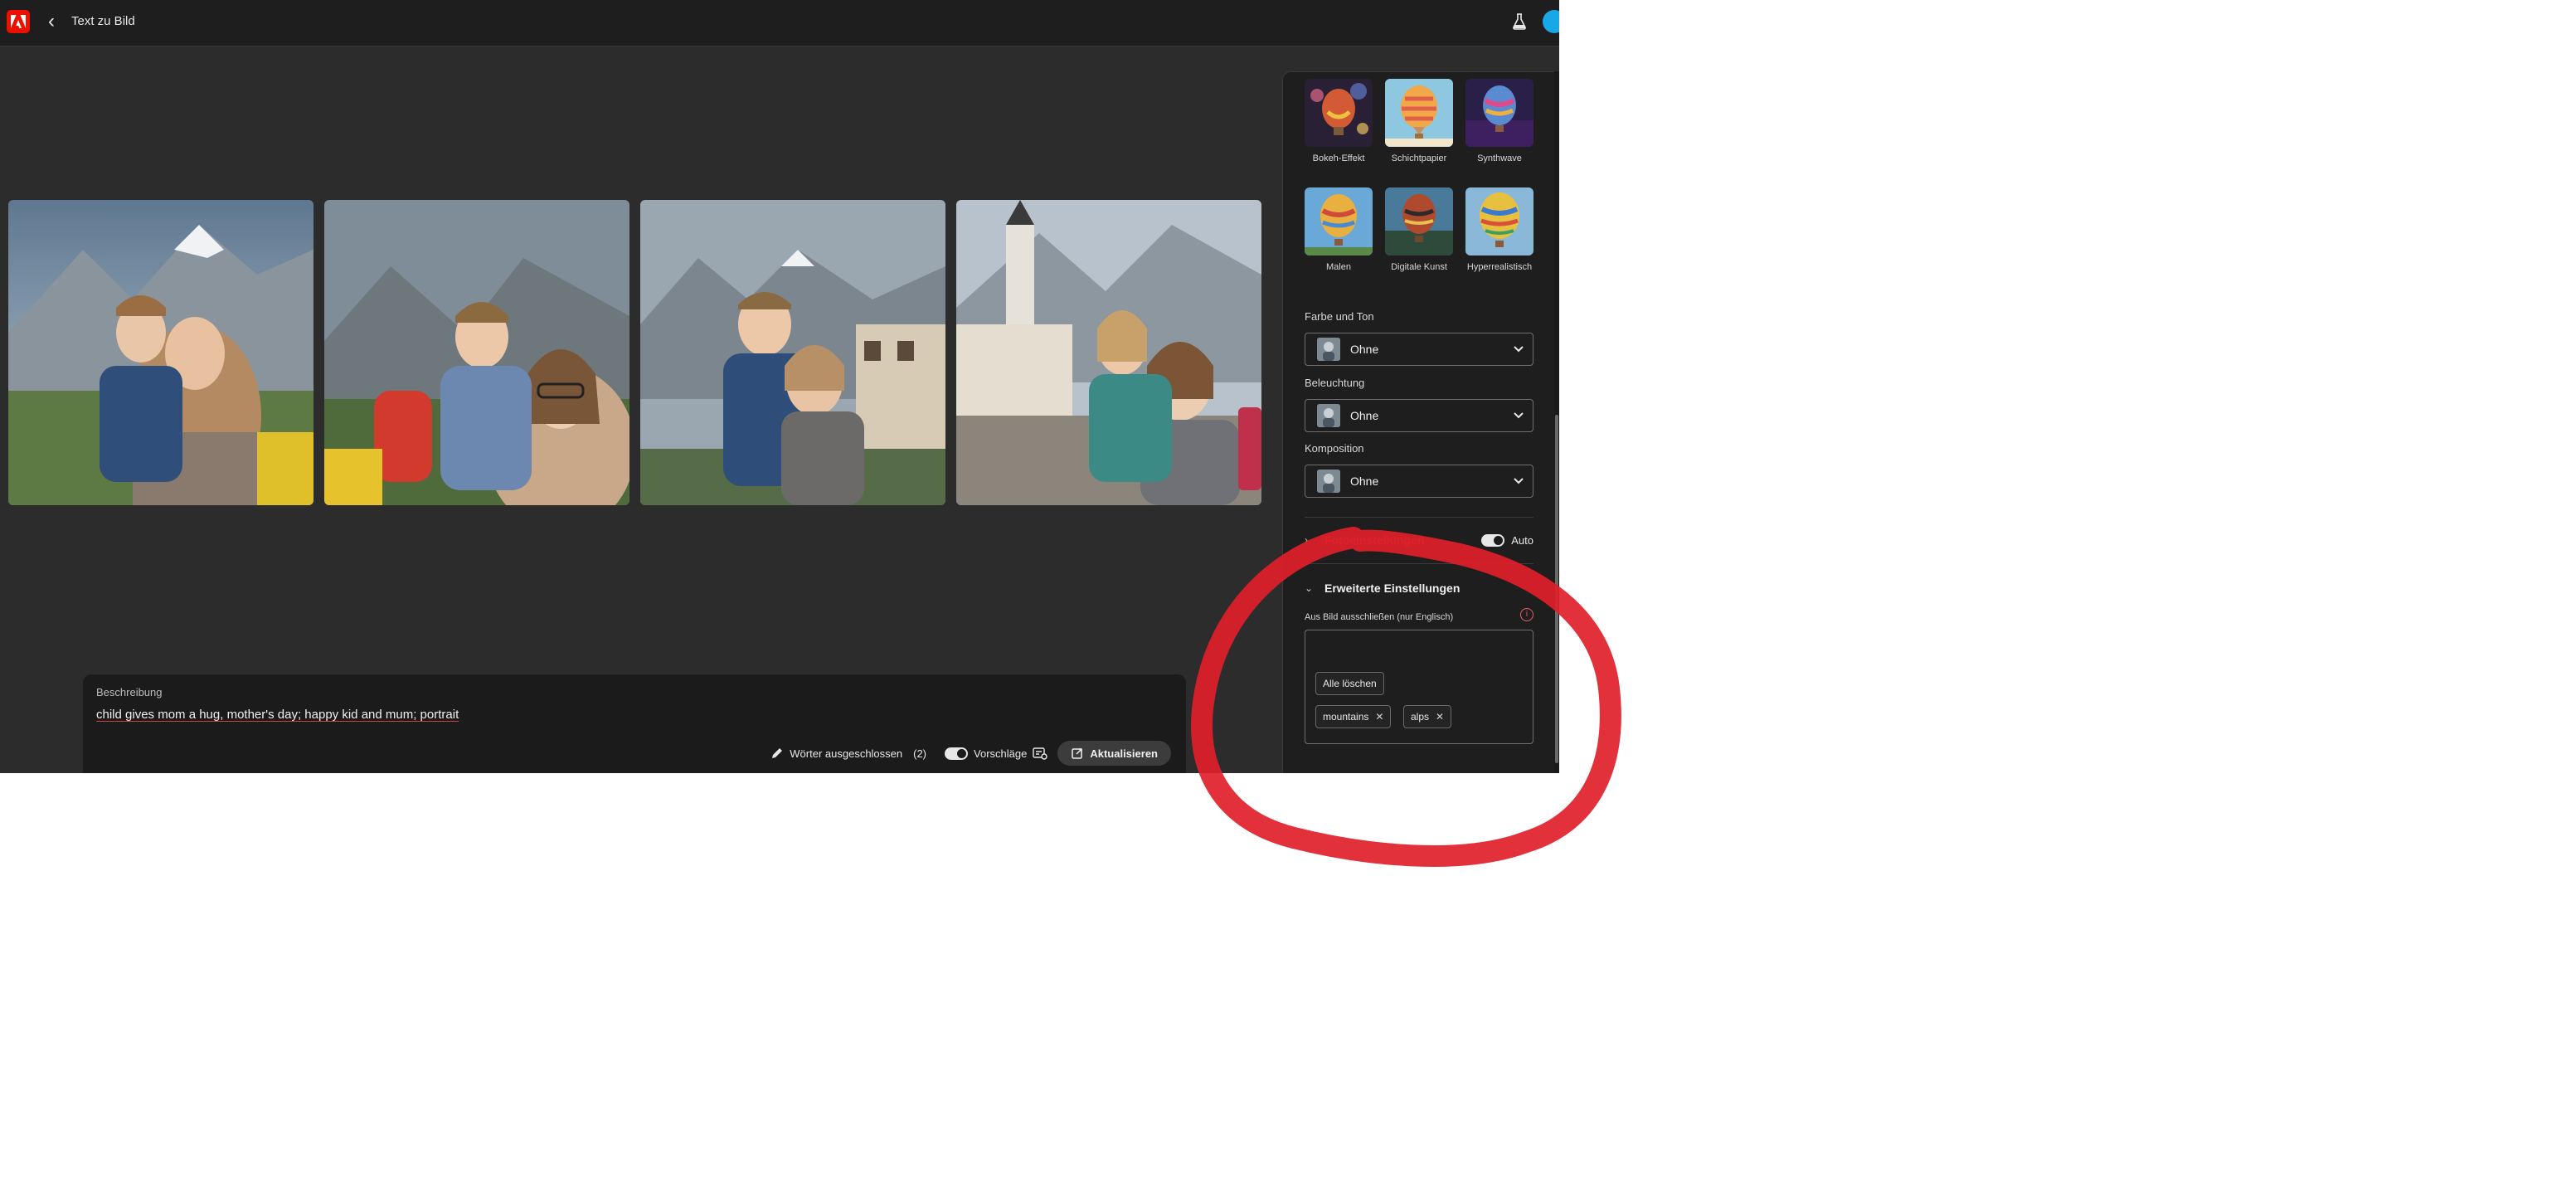 The height and width of the screenshot is (1202, 2576). I want to click on style-layered-paper-thumbnail, so click(1419, 113).